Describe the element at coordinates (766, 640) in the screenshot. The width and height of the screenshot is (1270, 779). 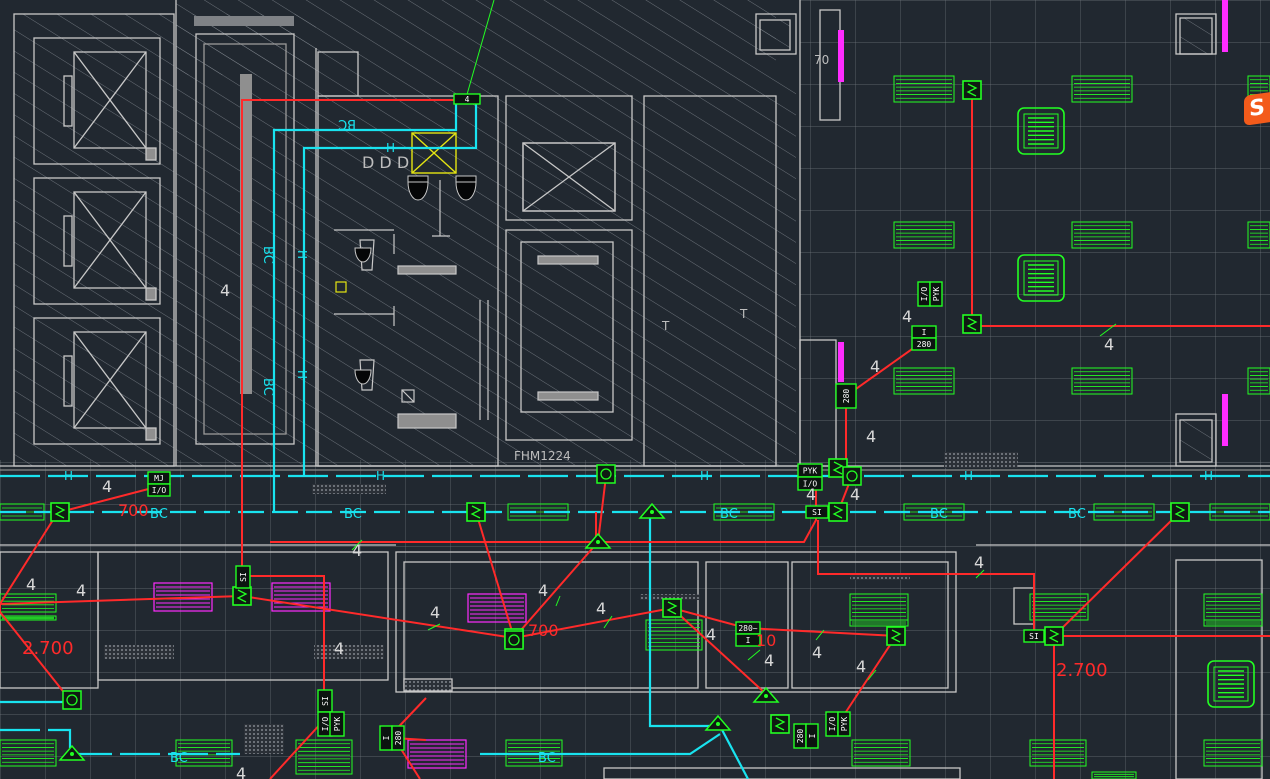
I see `elevation-mark: 10` at that location.